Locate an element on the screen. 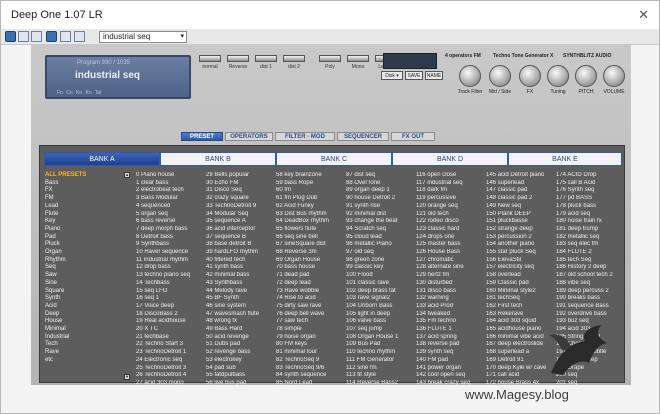 This screenshot has width=660, height=414. mid-side-knob is located at coordinates (500, 76).